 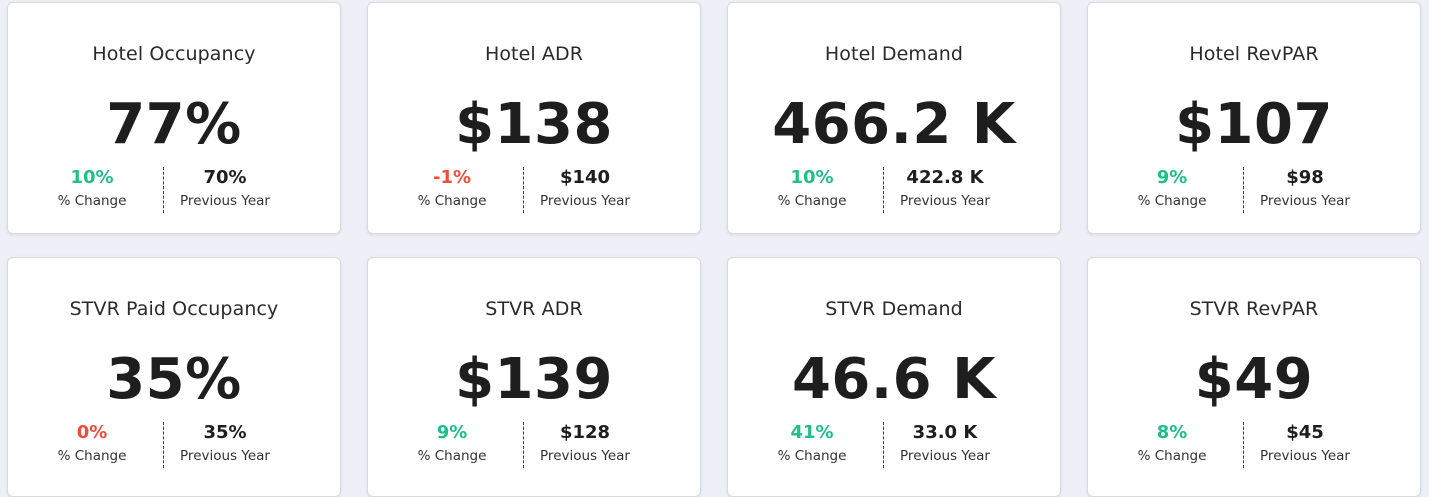 I want to click on kpi-stats: 10% % Change 70% Previous Year, so click(x=174, y=189).